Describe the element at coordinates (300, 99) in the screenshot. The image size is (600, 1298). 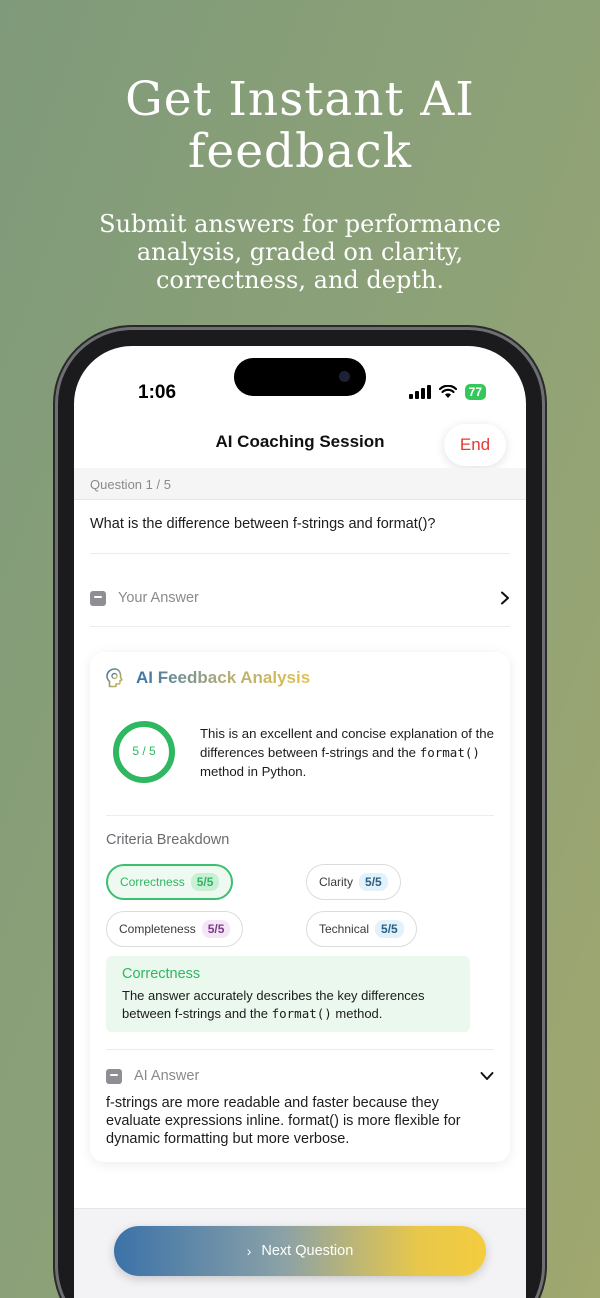
I see `hero-title-line1: Get Instant AI` at that location.